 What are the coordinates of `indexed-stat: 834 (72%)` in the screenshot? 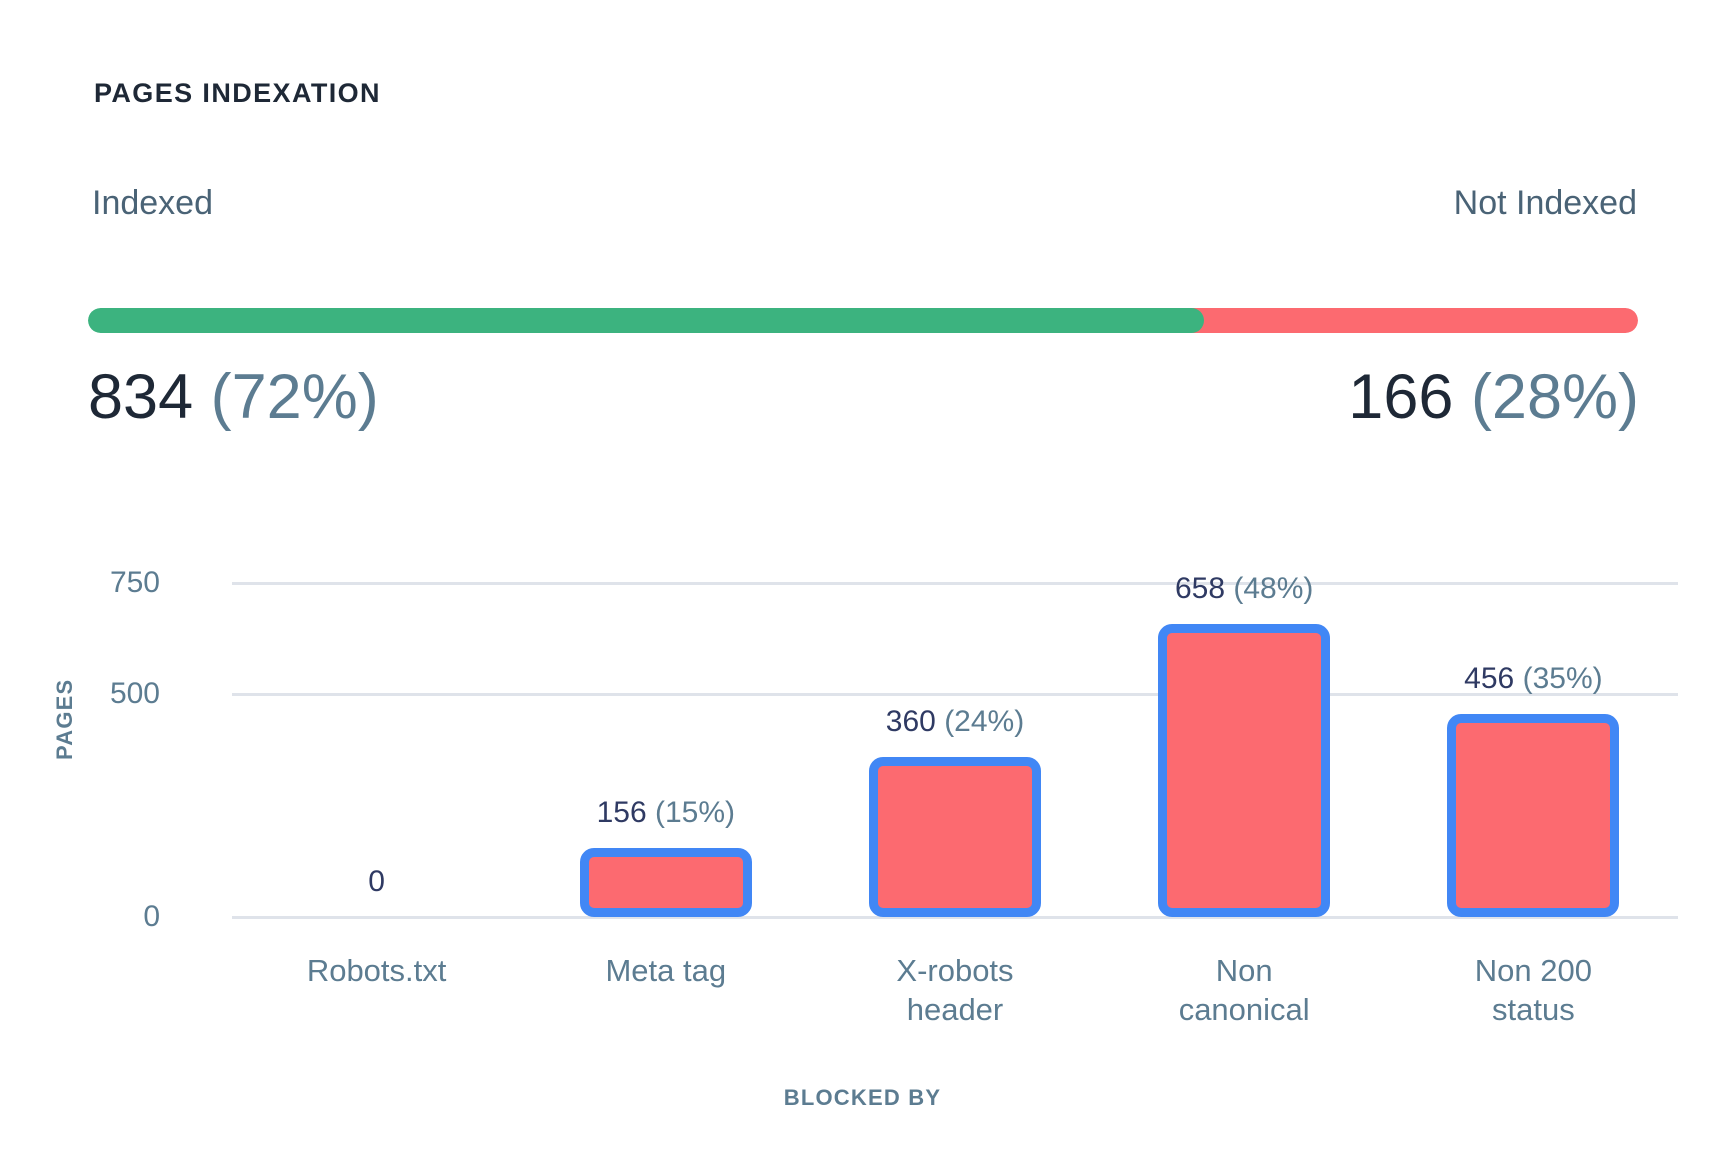 It's located at (233, 397).